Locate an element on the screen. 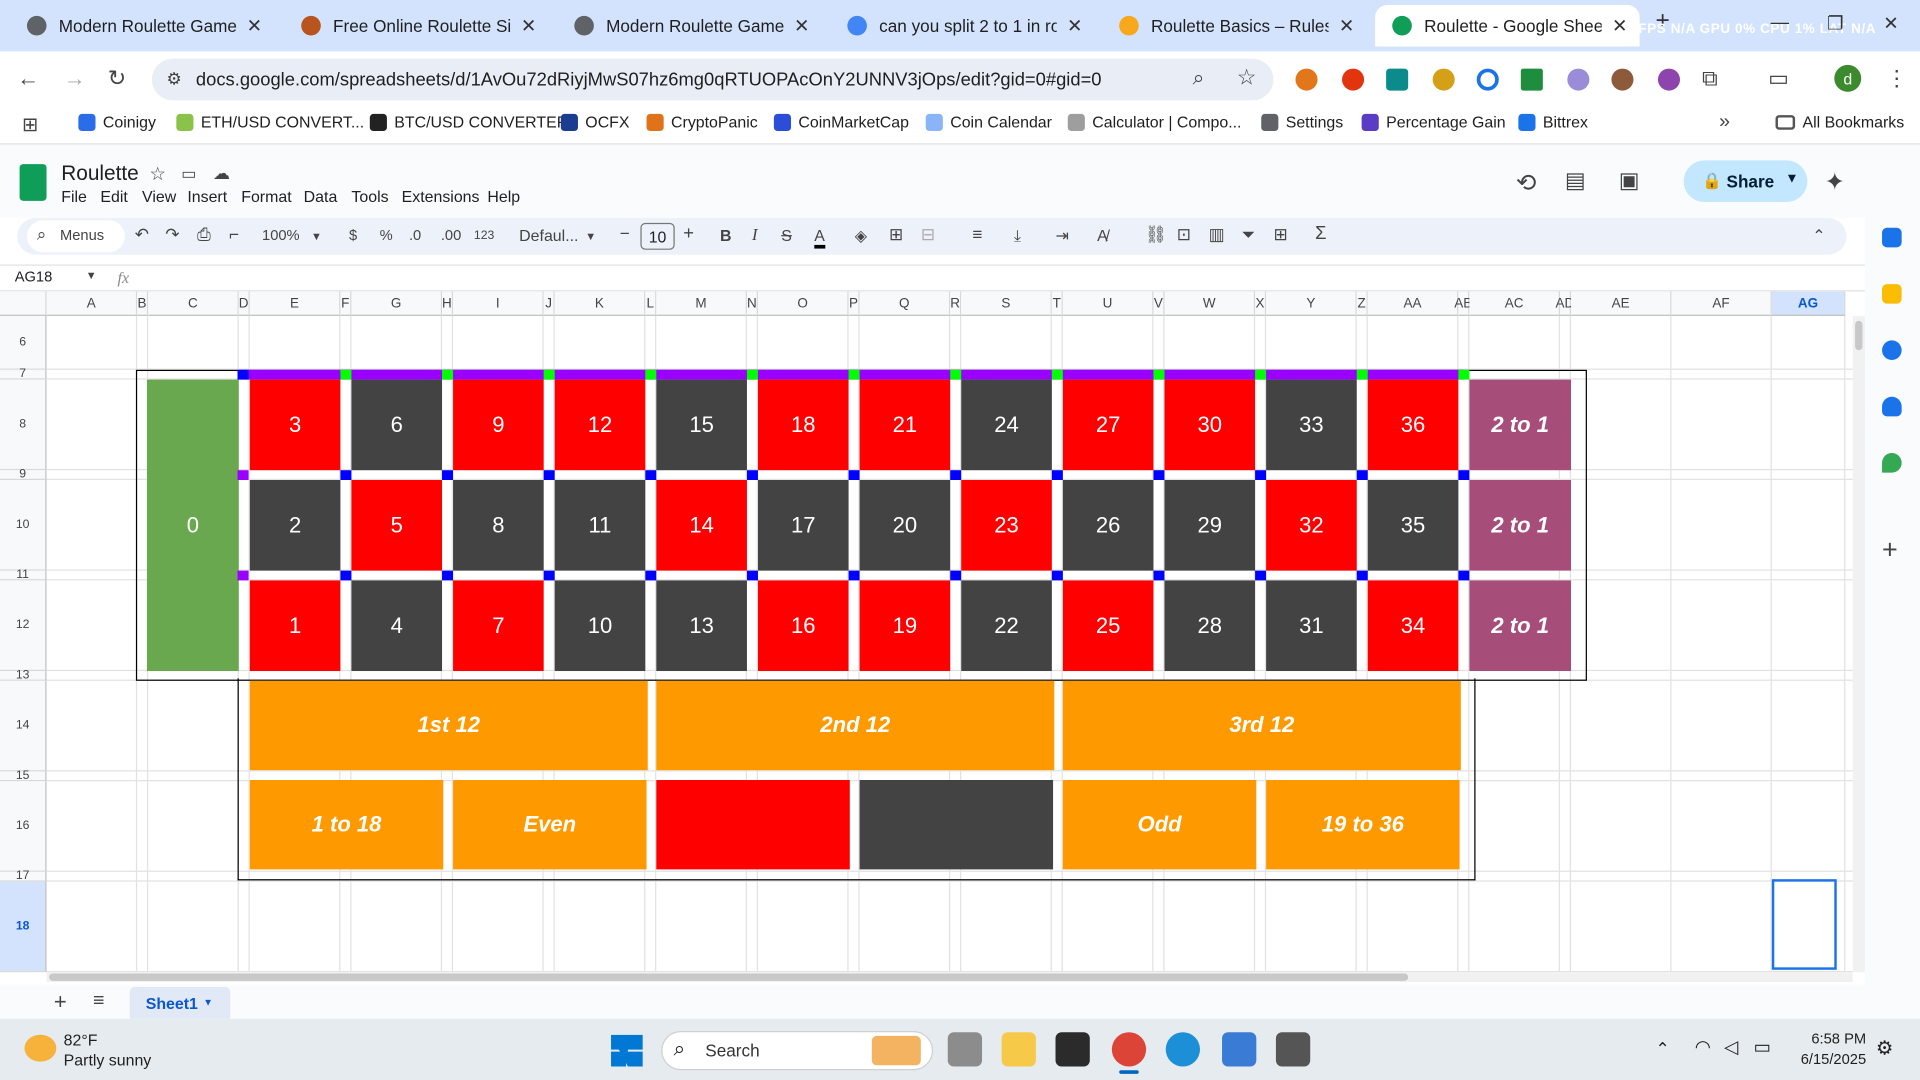 The width and height of the screenshot is (1920, 1080). forward-icon: → is located at coordinates (75, 79).